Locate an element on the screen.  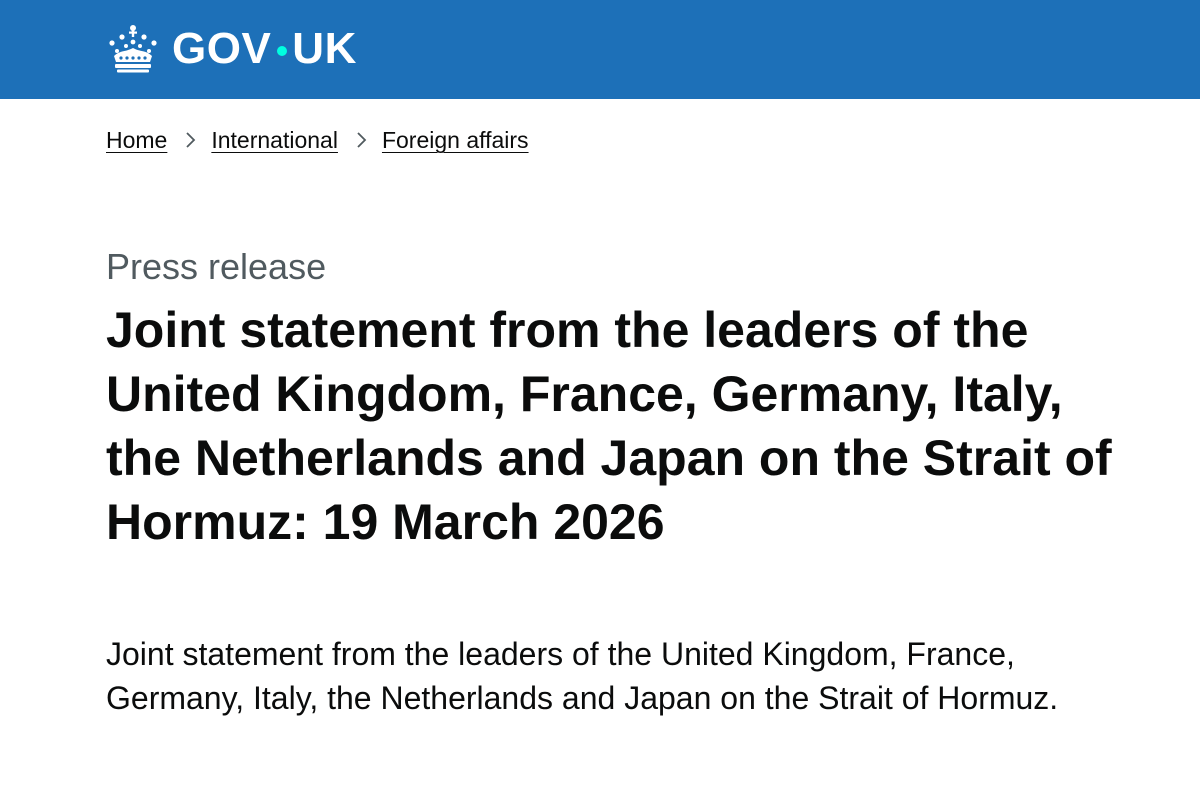
logo-dot is located at coordinates (282, 51).